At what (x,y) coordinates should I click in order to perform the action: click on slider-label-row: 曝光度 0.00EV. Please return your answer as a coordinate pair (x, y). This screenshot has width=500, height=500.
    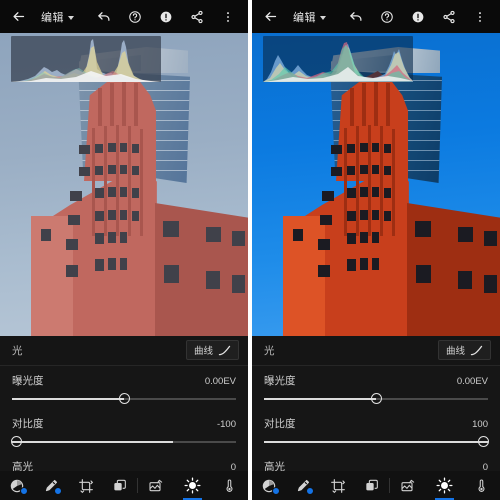
    Looking at the image, I should click on (376, 380).